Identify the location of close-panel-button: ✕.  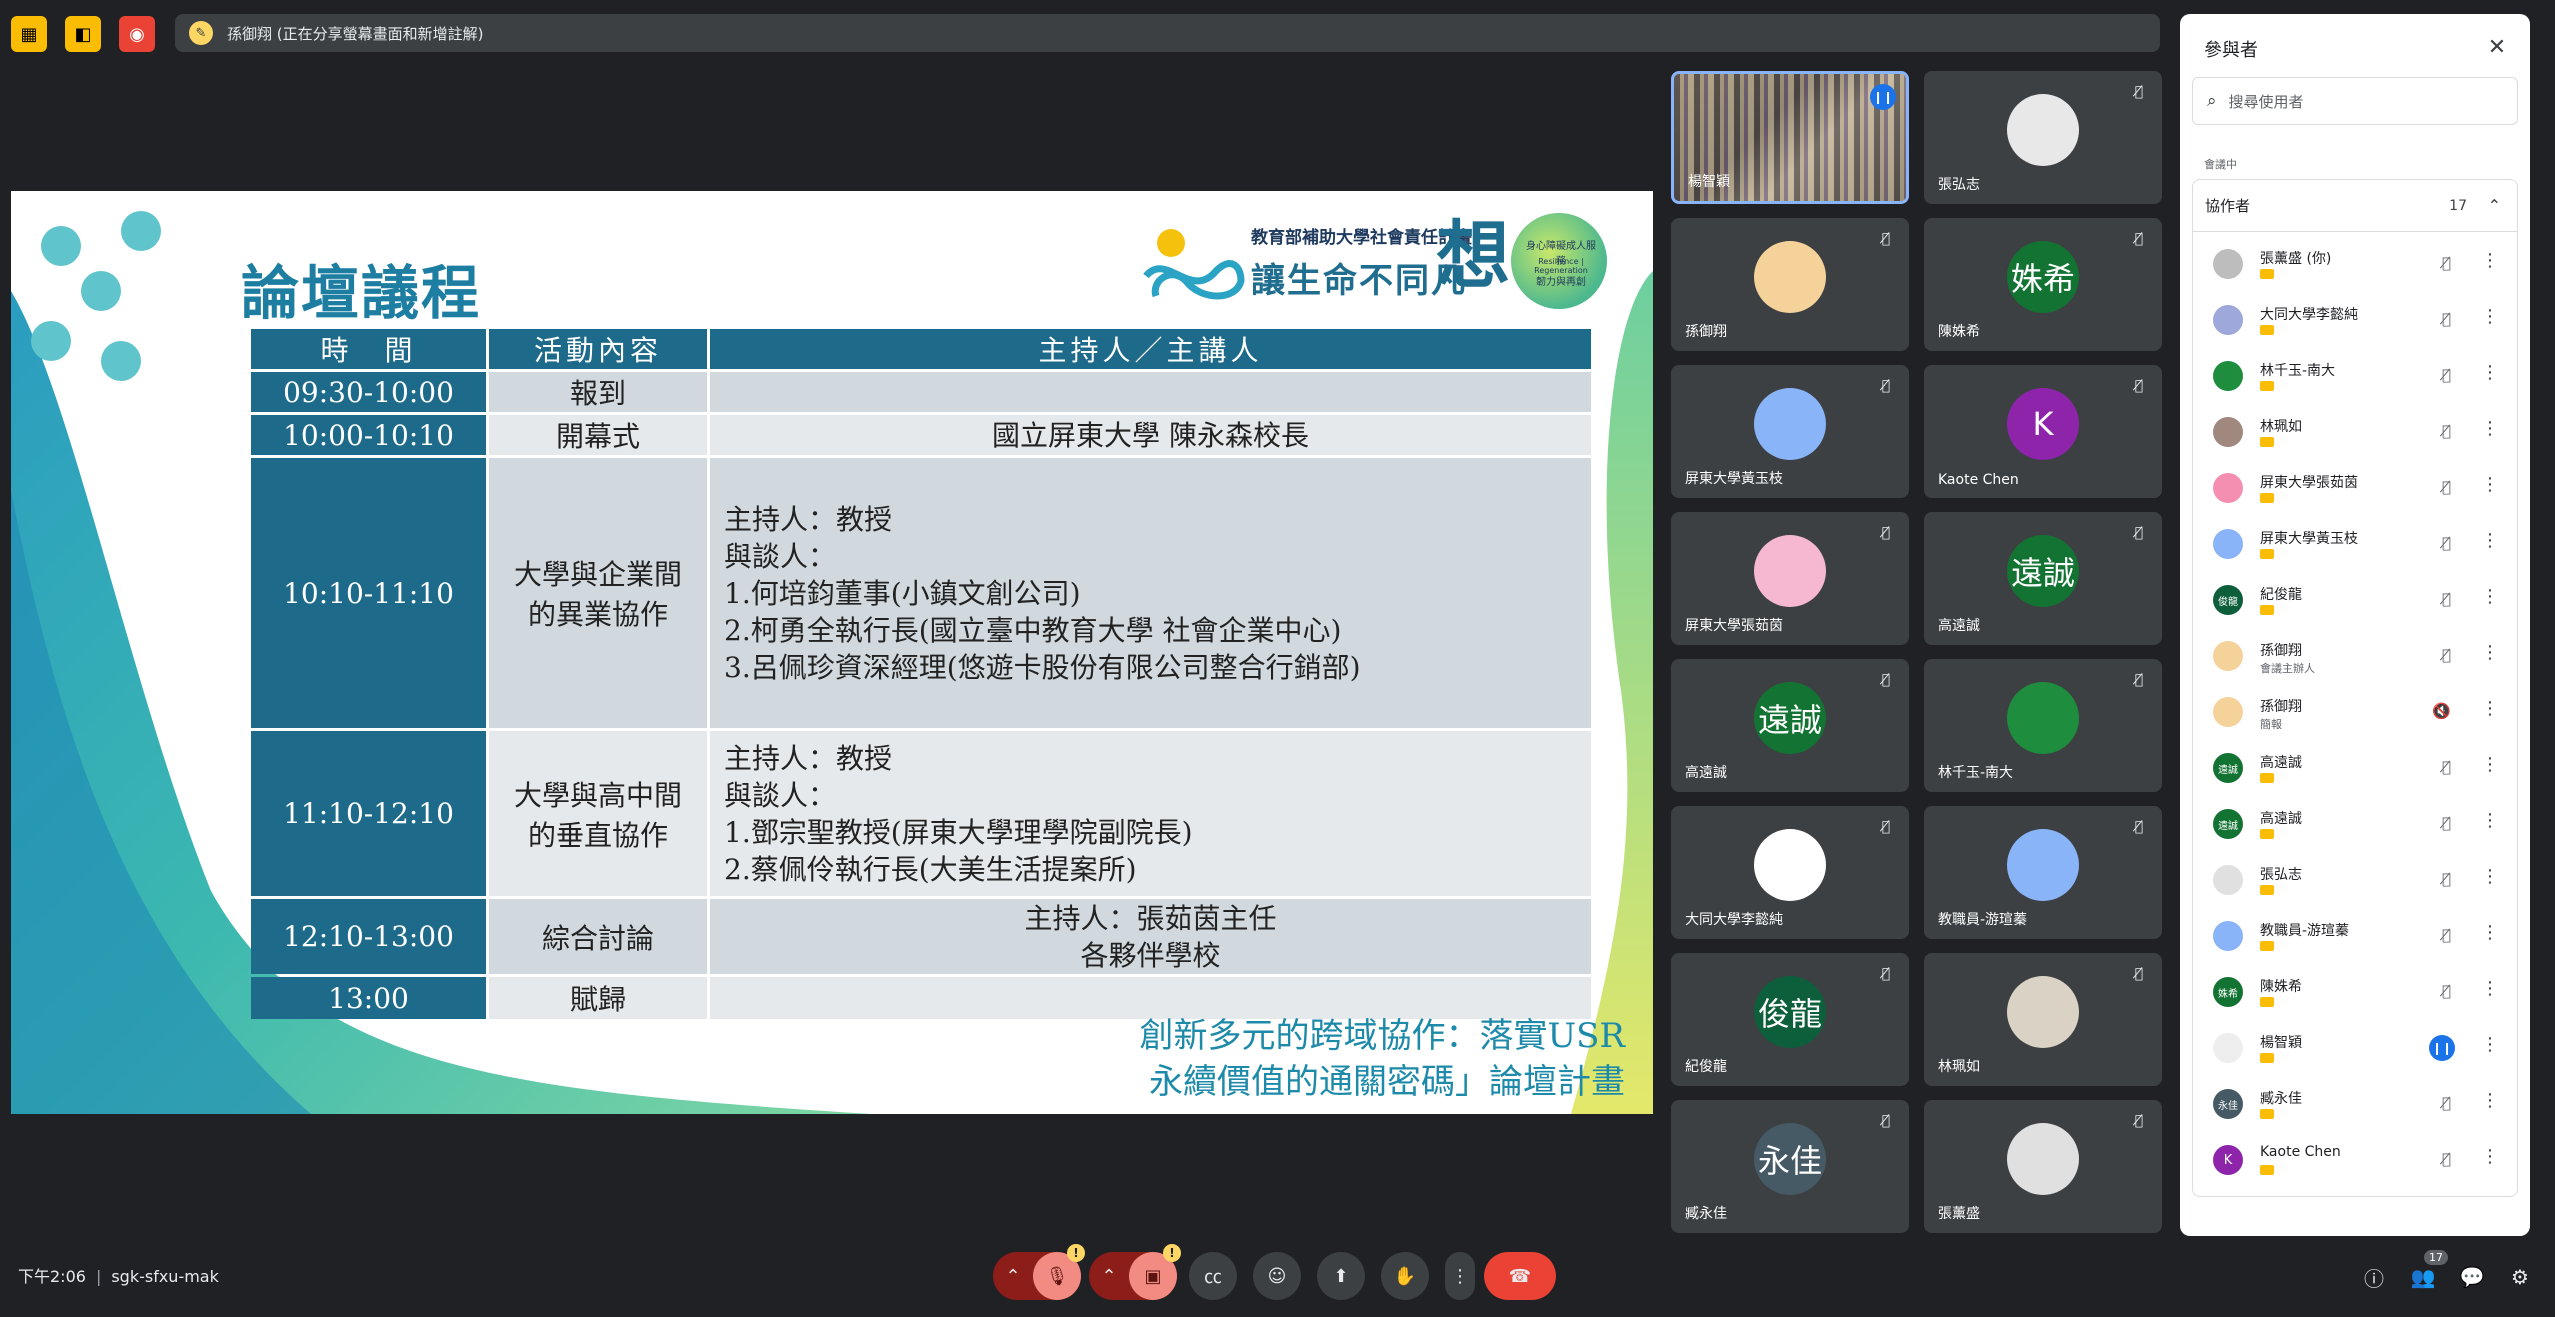
(2497, 47).